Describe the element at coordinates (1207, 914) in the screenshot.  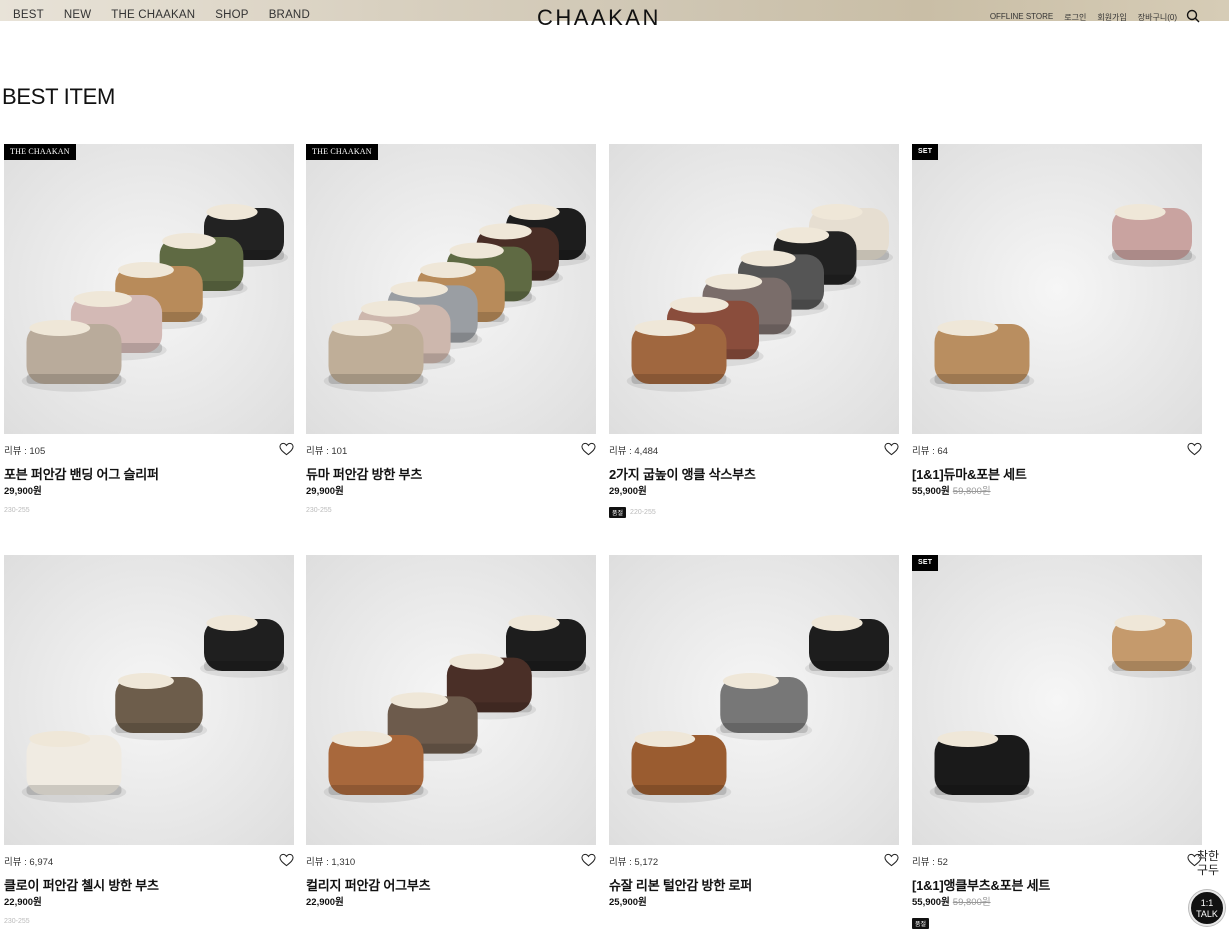
I see `talk-line-2: TALK` at that location.